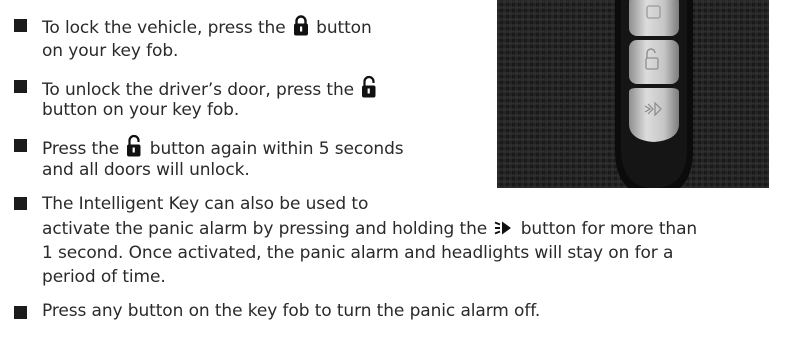 This screenshot has width=788, height=345. I want to click on text-run: The Intelligent Key can also be used to, so click(205, 204).